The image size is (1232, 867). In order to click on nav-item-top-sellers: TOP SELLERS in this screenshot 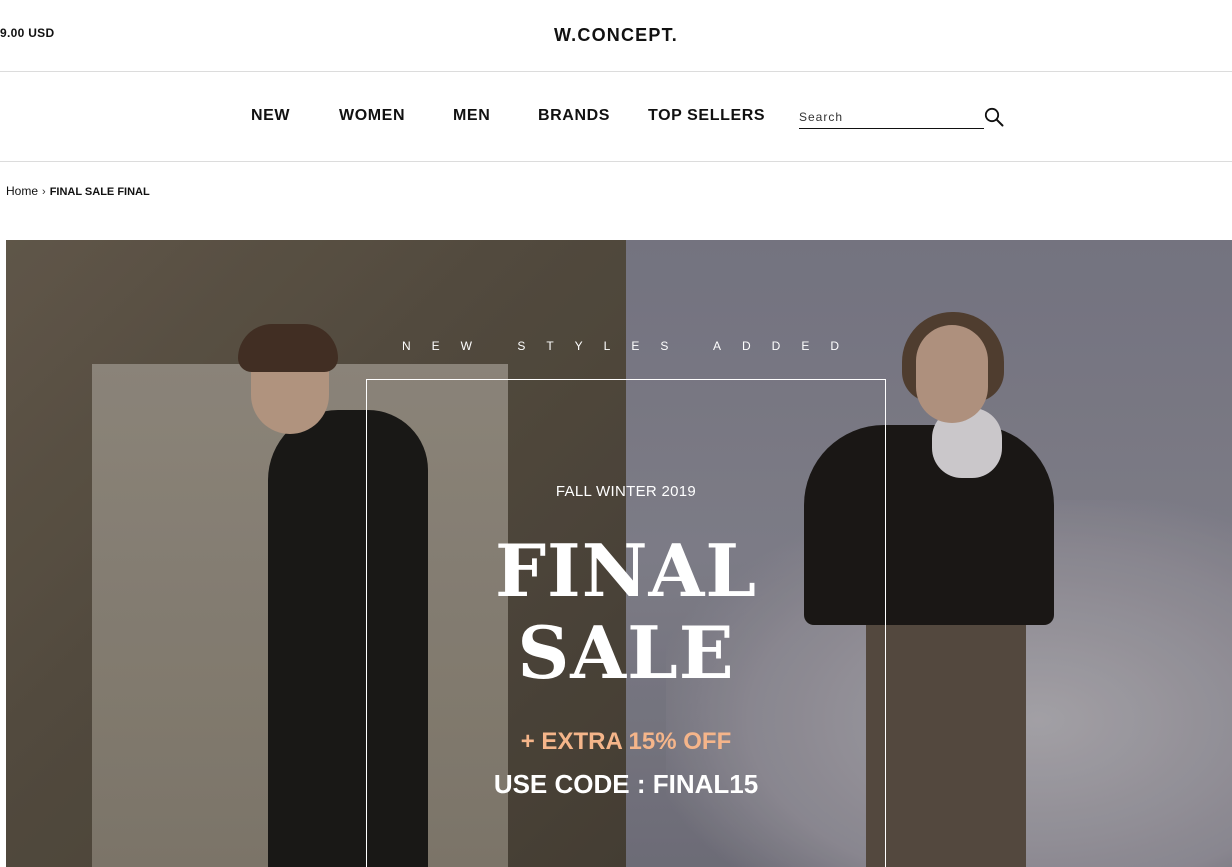, I will do `click(706, 116)`.